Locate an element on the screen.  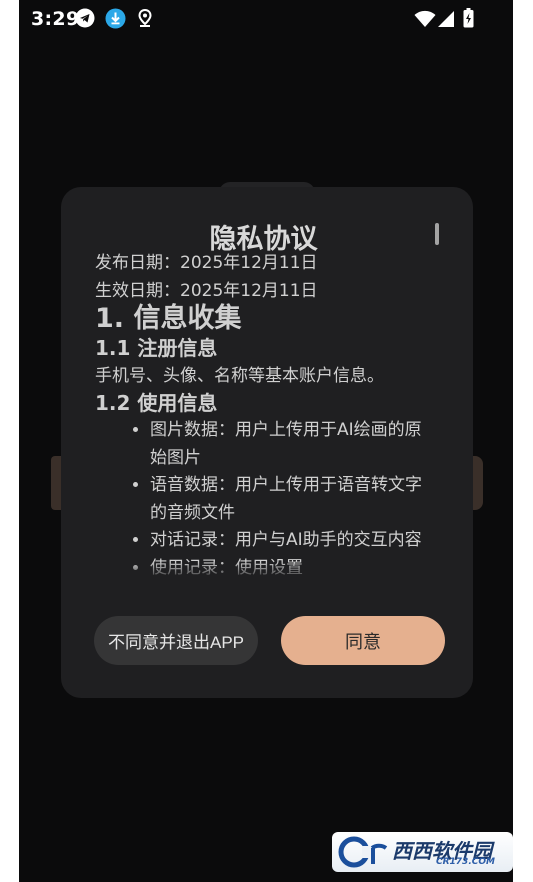
subsection-heading-usage: 1.2 使用信息 is located at coordinates (156, 403).